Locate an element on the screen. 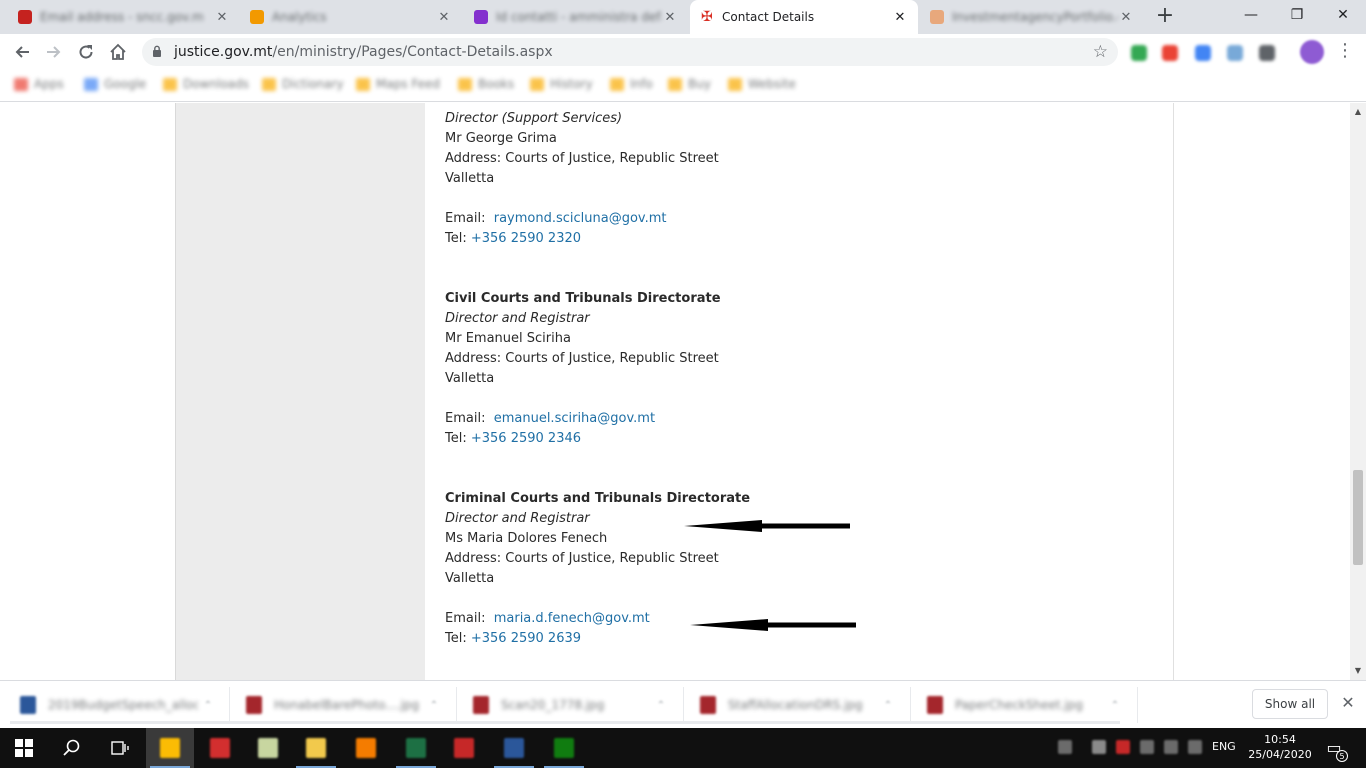 Image resolution: width=1366 pixels, height=768 pixels. bookmark-apps: Apps is located at coordinates (39, 84).